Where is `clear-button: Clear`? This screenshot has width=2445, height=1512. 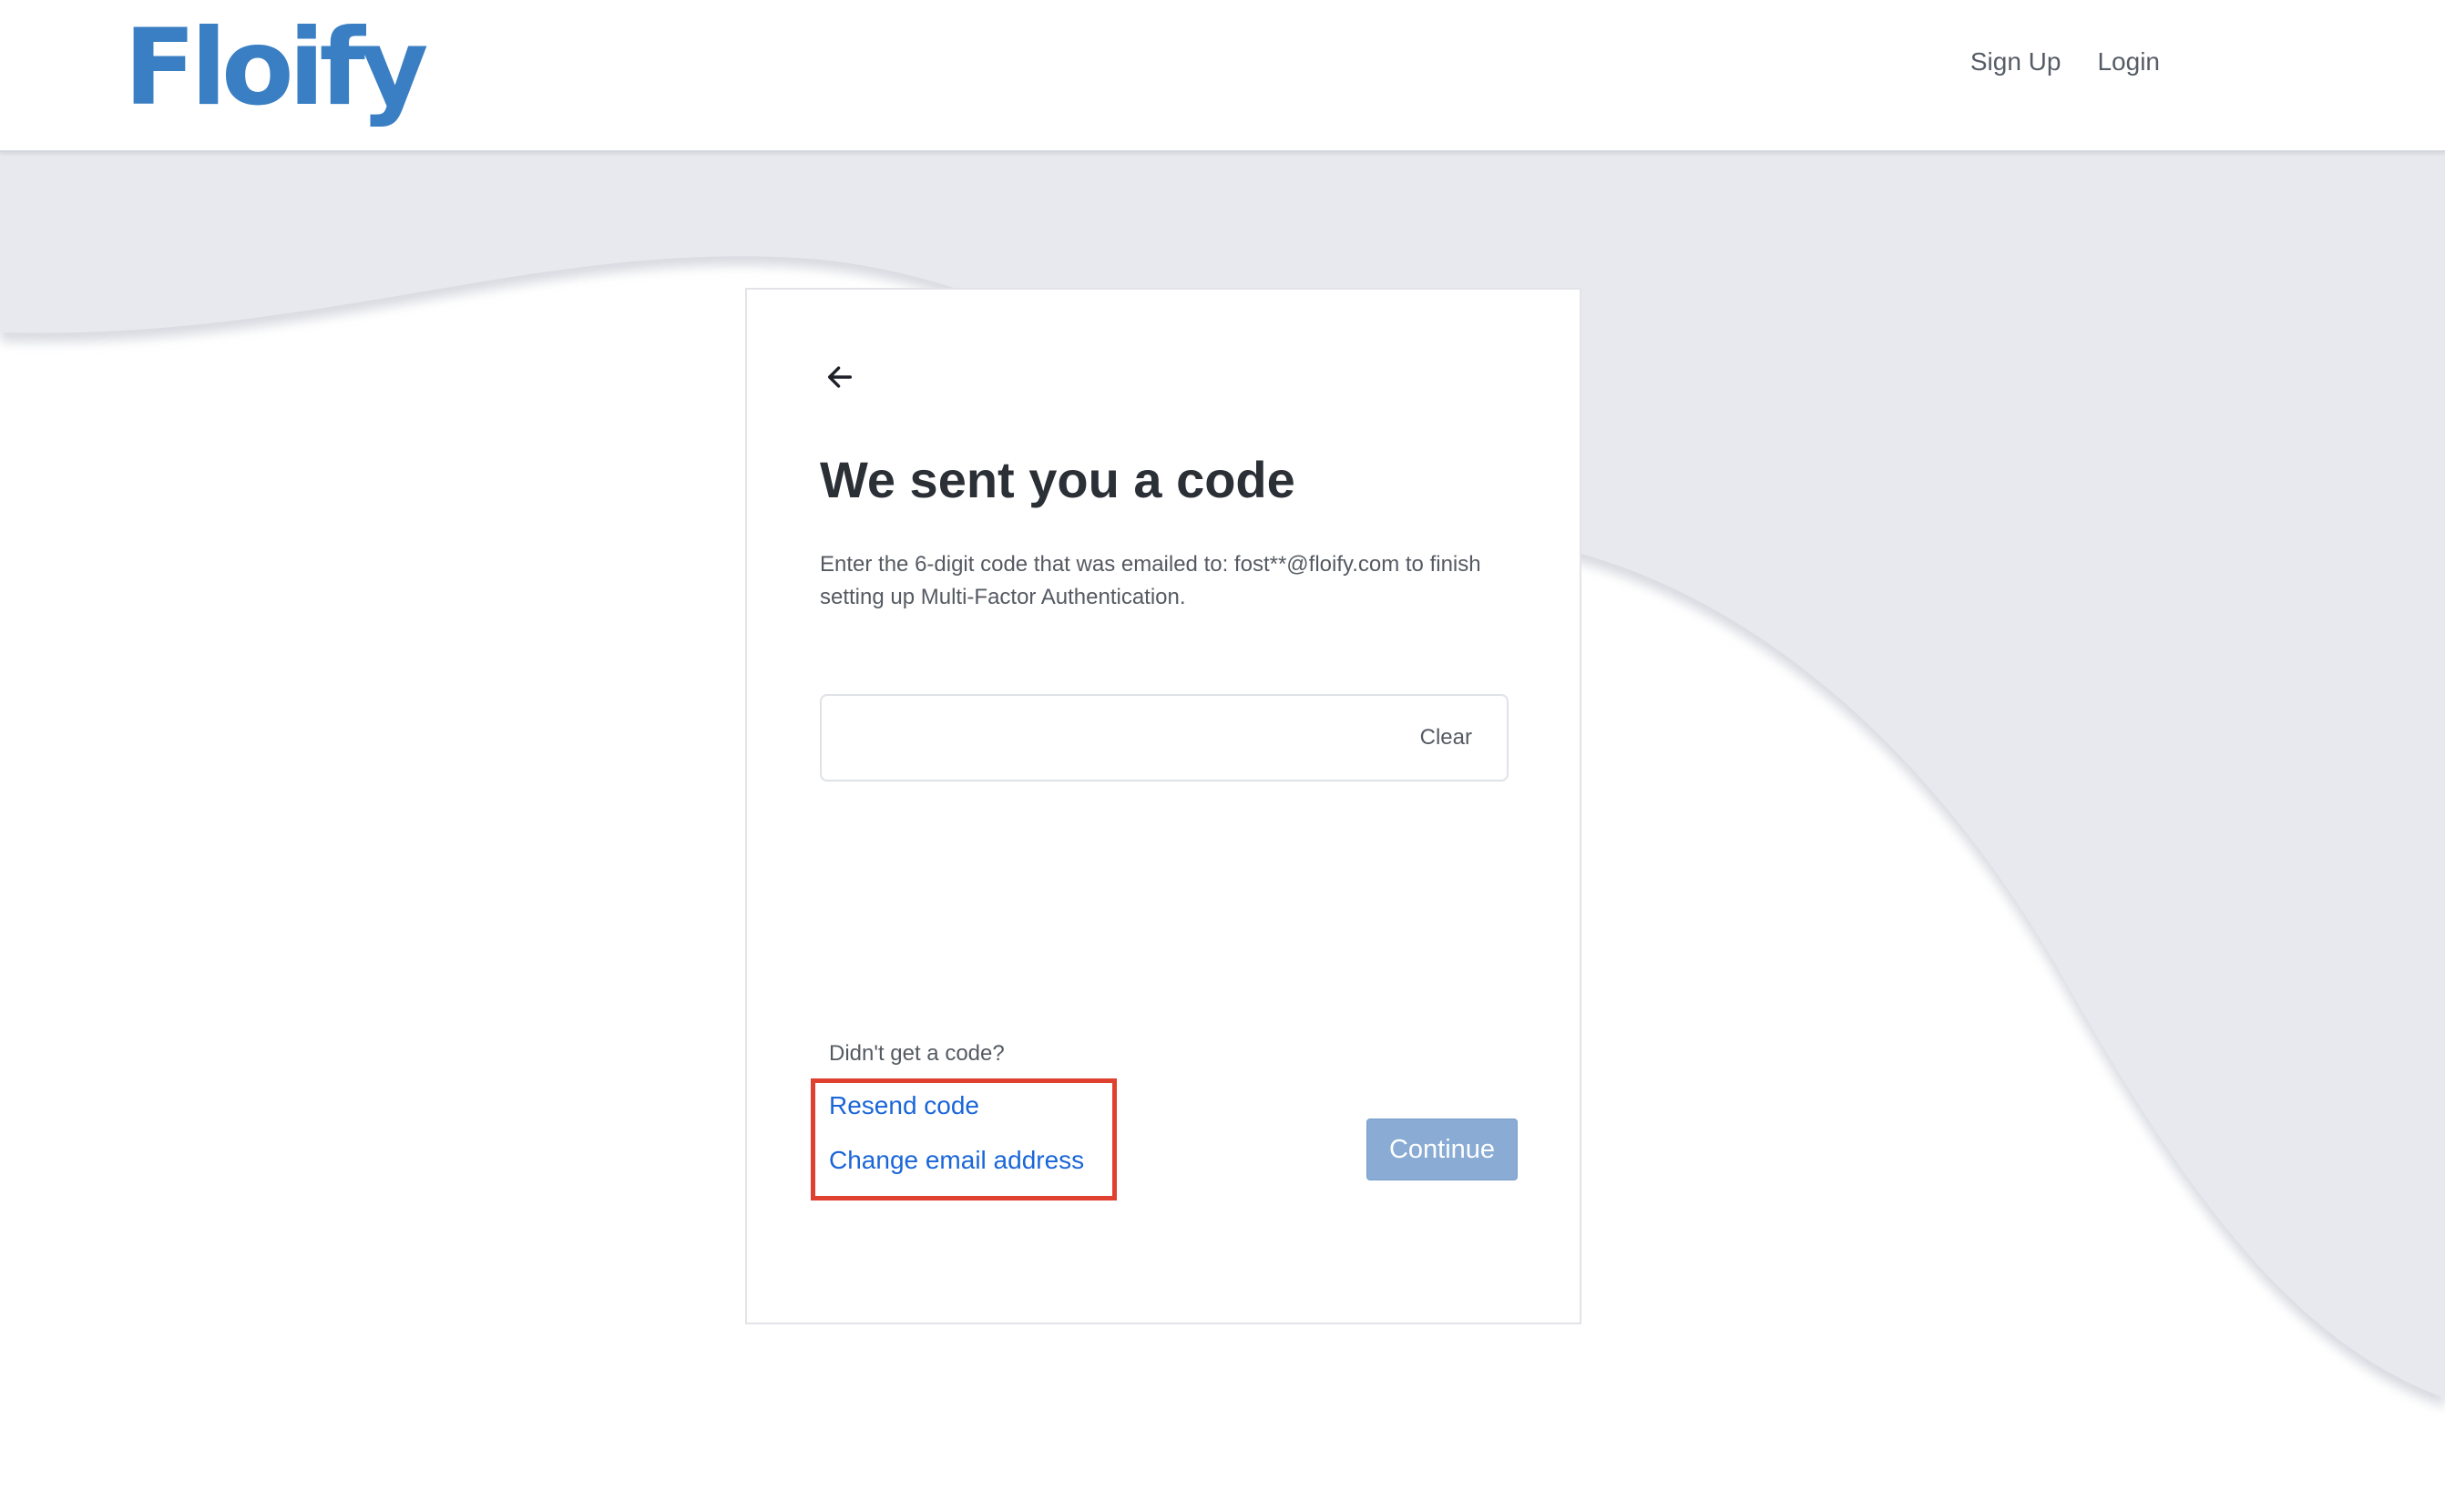 clear-button: Clear is located at coordinates (1446, 738).